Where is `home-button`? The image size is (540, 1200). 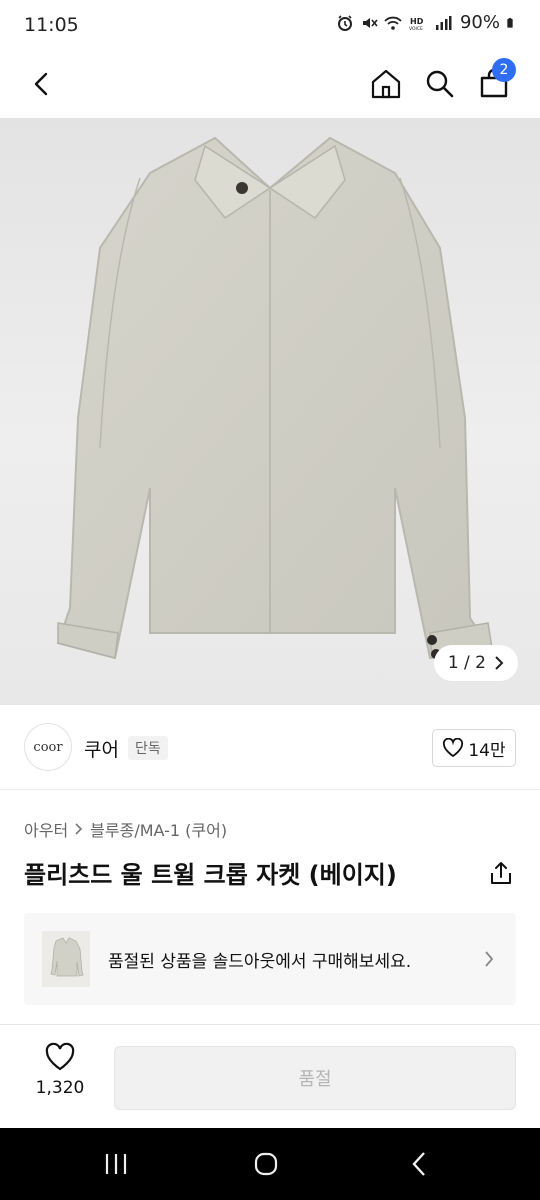 home-button is located at coordinates (386, 84).